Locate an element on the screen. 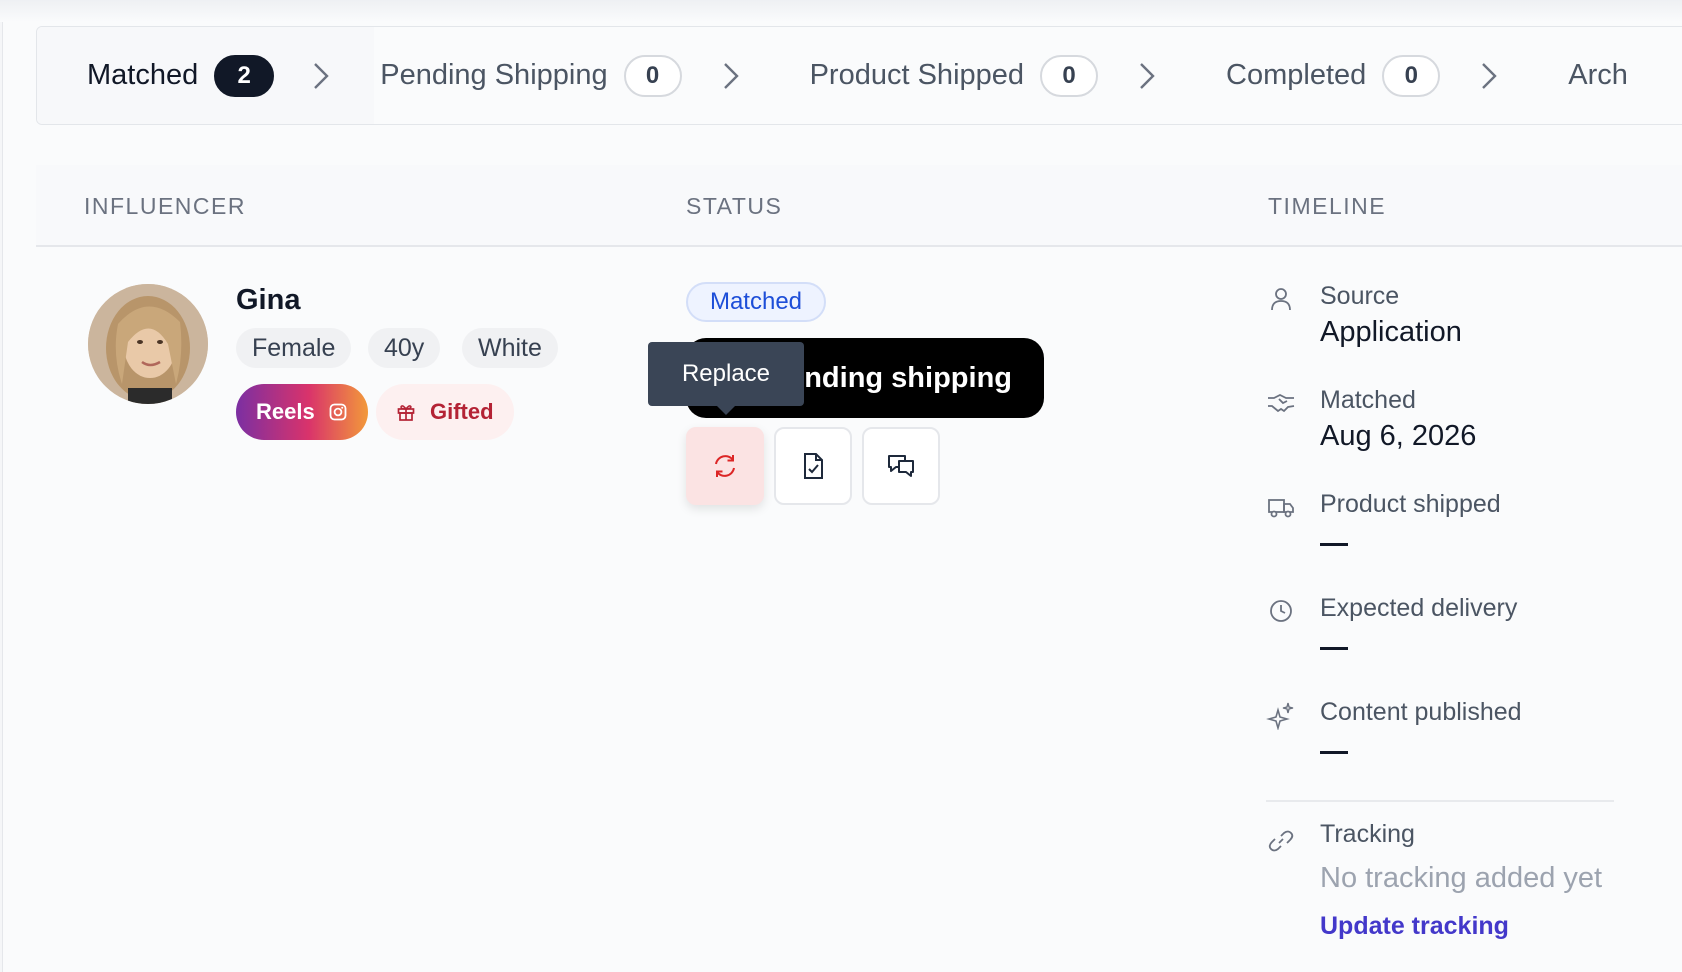 This screenshot has height=972, width=1682. tag-age: 40y is located at coordinates (404, 348).